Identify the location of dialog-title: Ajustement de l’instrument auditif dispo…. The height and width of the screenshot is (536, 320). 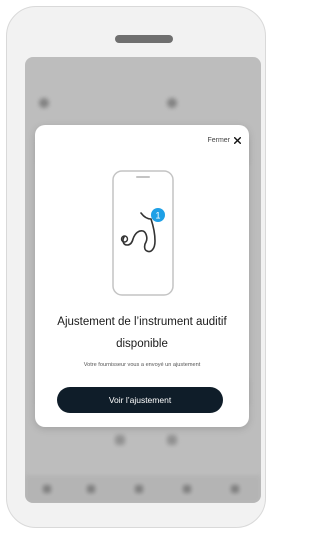
(142, 333).